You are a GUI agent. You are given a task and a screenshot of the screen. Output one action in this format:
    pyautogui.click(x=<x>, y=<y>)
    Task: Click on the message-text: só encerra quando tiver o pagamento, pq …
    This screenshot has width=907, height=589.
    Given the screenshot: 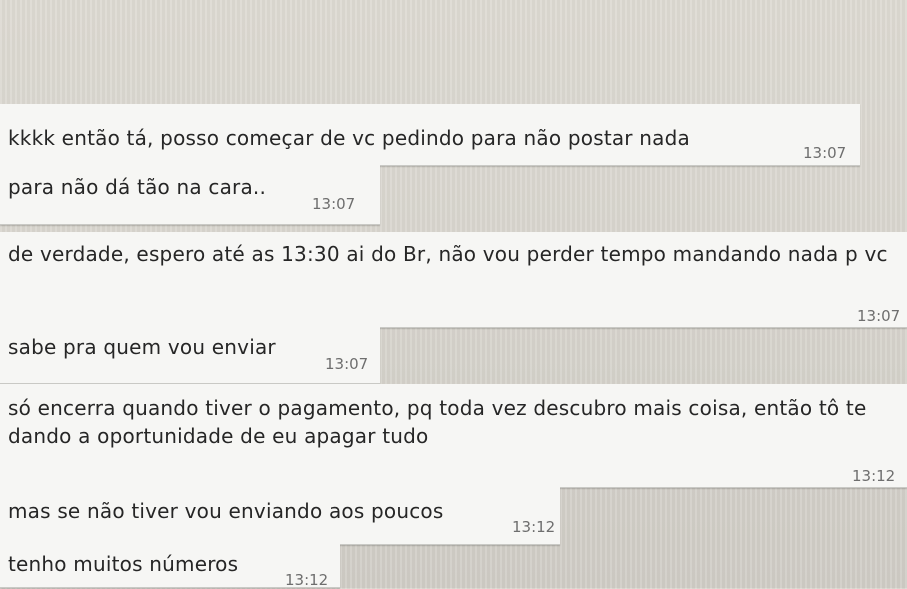 What is the action you would take?
    pyautogui.click(x=437, y=422)
    